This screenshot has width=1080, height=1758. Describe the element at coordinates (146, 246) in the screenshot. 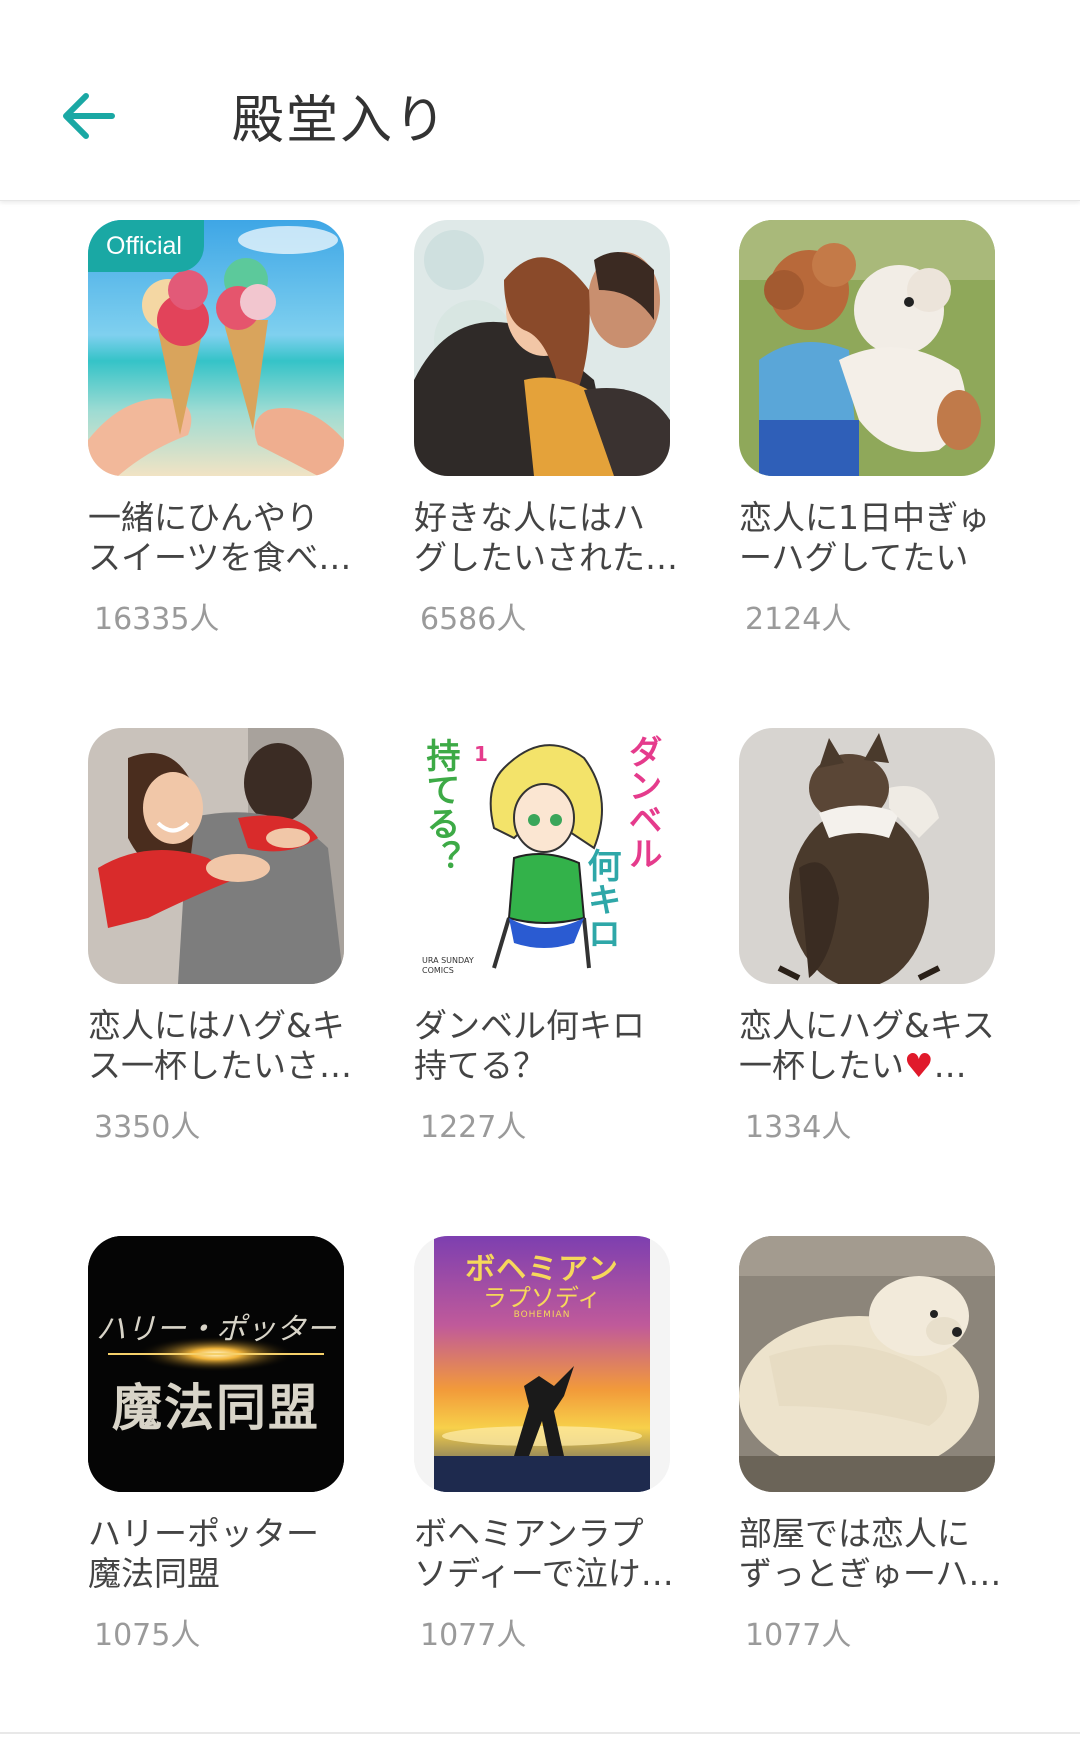

I see `official-badge: Official` at that location.